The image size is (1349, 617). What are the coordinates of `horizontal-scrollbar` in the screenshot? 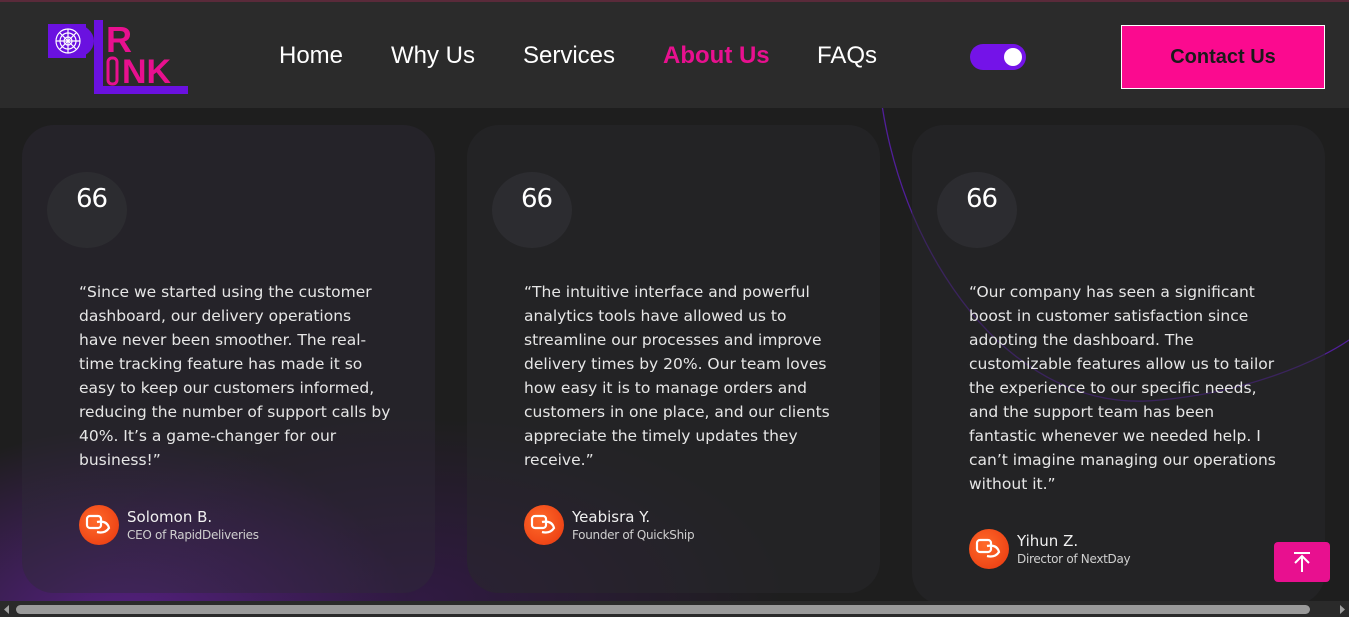 It's located at (674, 609).